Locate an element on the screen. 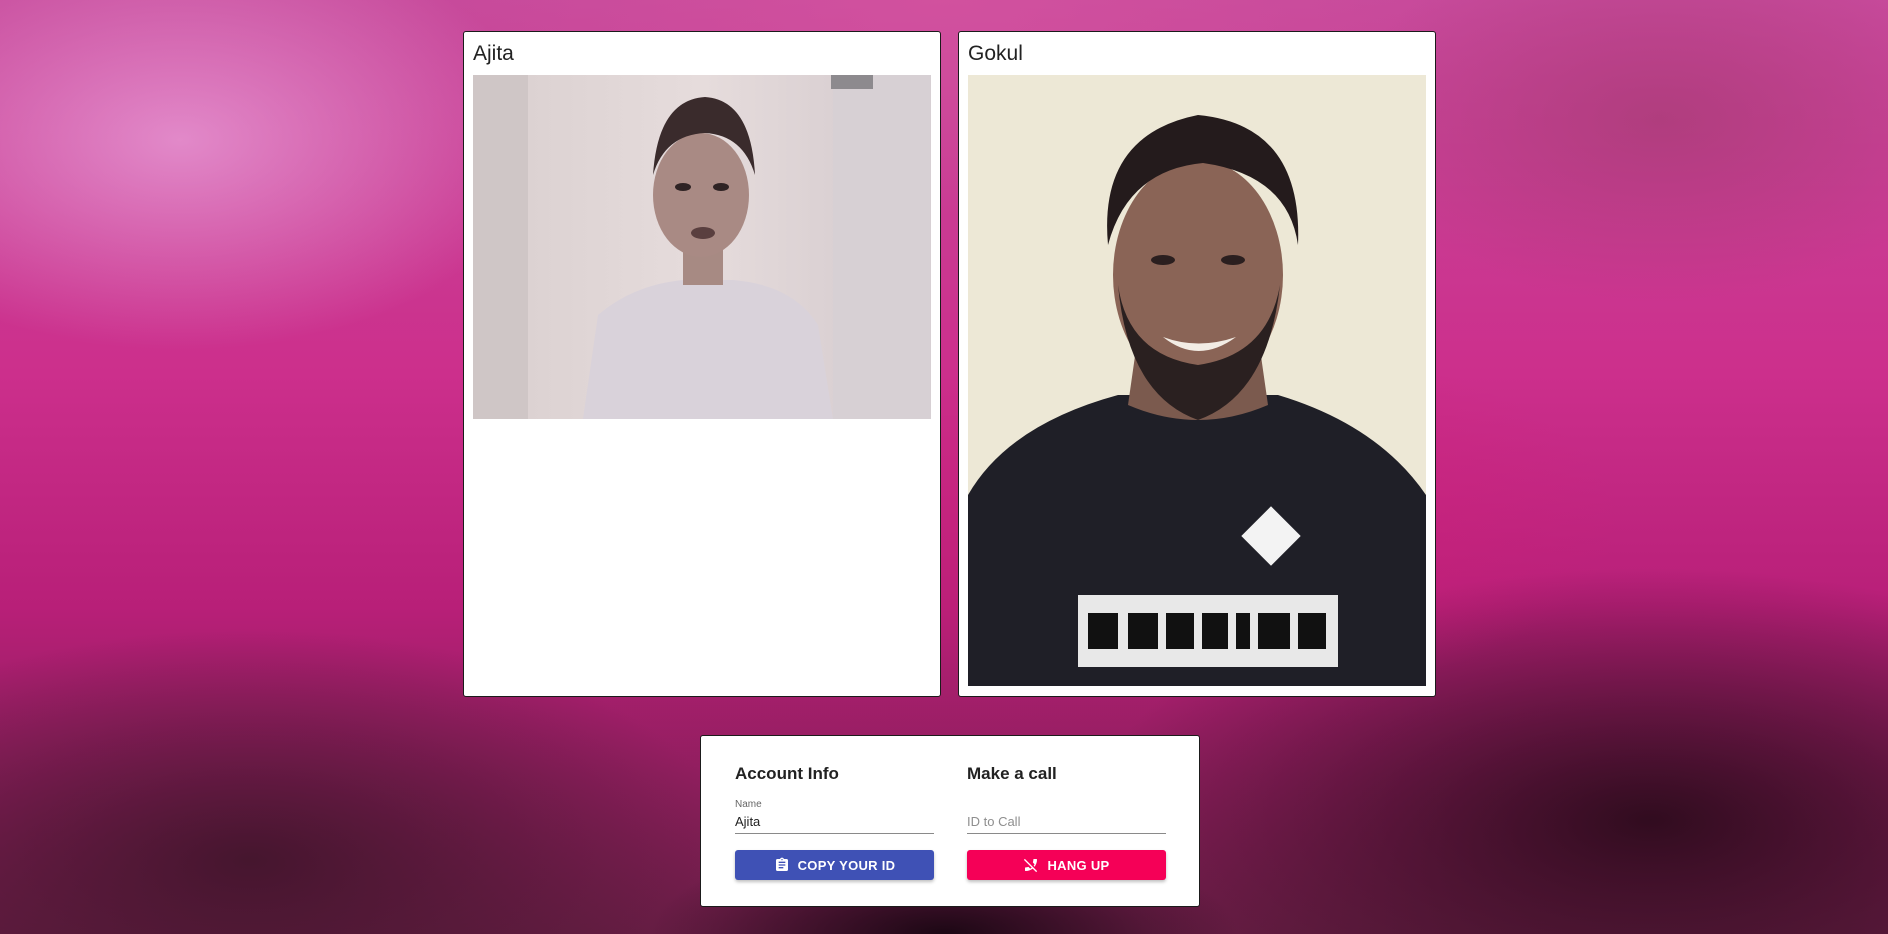 This screenshot has width=1888, height=934. copy-id-button: COPY YOUR ID is located at coordinates (834, 865).